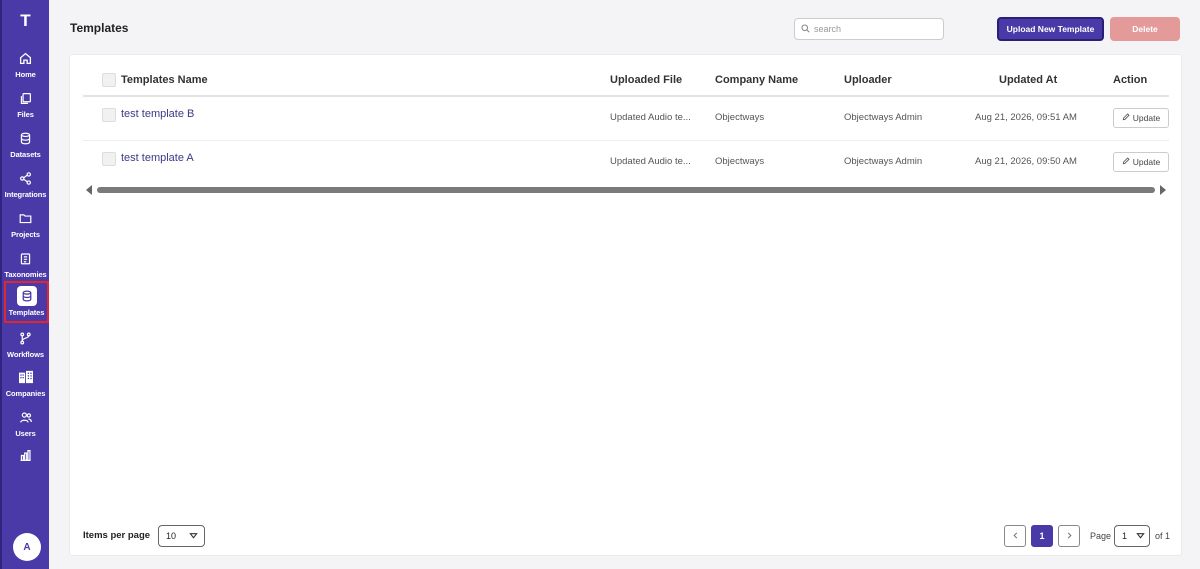 The width and height of the screenshot is (1200, 569). I want to click on chart-icon, so click(26, 455).